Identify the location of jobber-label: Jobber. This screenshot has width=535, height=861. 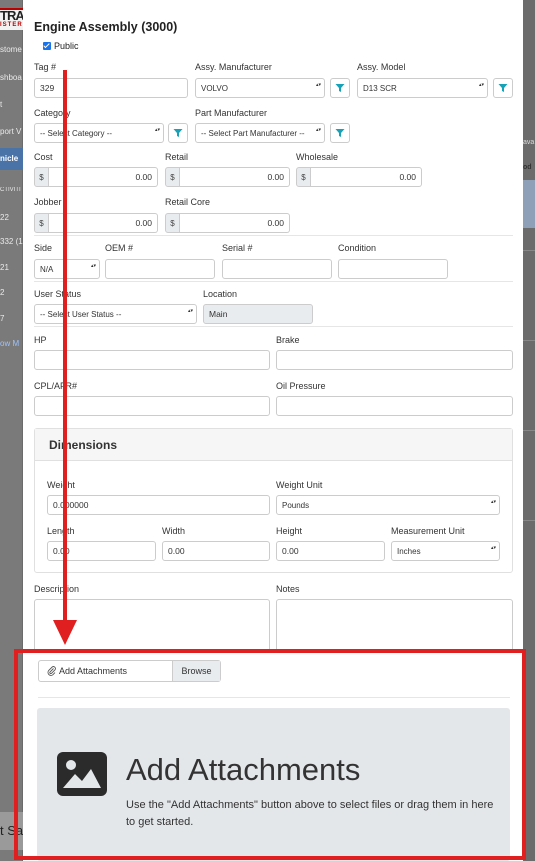
(48, 202).